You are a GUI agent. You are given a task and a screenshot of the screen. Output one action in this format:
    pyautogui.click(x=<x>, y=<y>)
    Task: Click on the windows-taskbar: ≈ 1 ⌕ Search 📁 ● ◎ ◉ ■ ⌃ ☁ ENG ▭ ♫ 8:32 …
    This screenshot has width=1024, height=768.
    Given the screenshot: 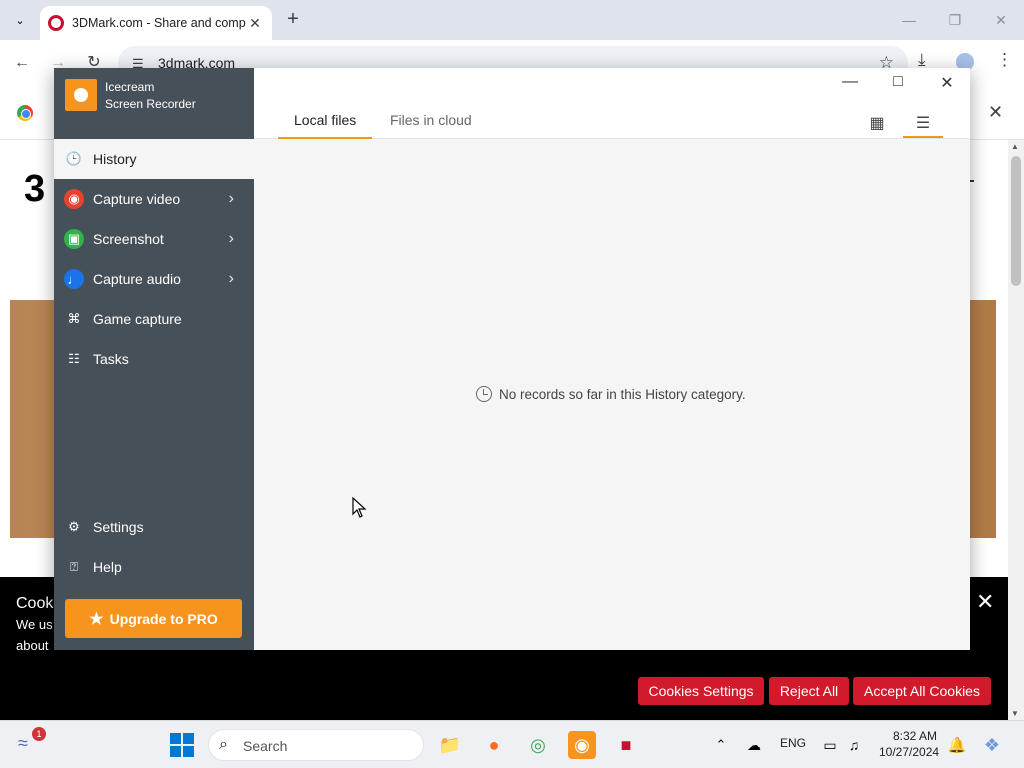 What is the action you would take?
    pyautogui.click(x=512, y=744)
    